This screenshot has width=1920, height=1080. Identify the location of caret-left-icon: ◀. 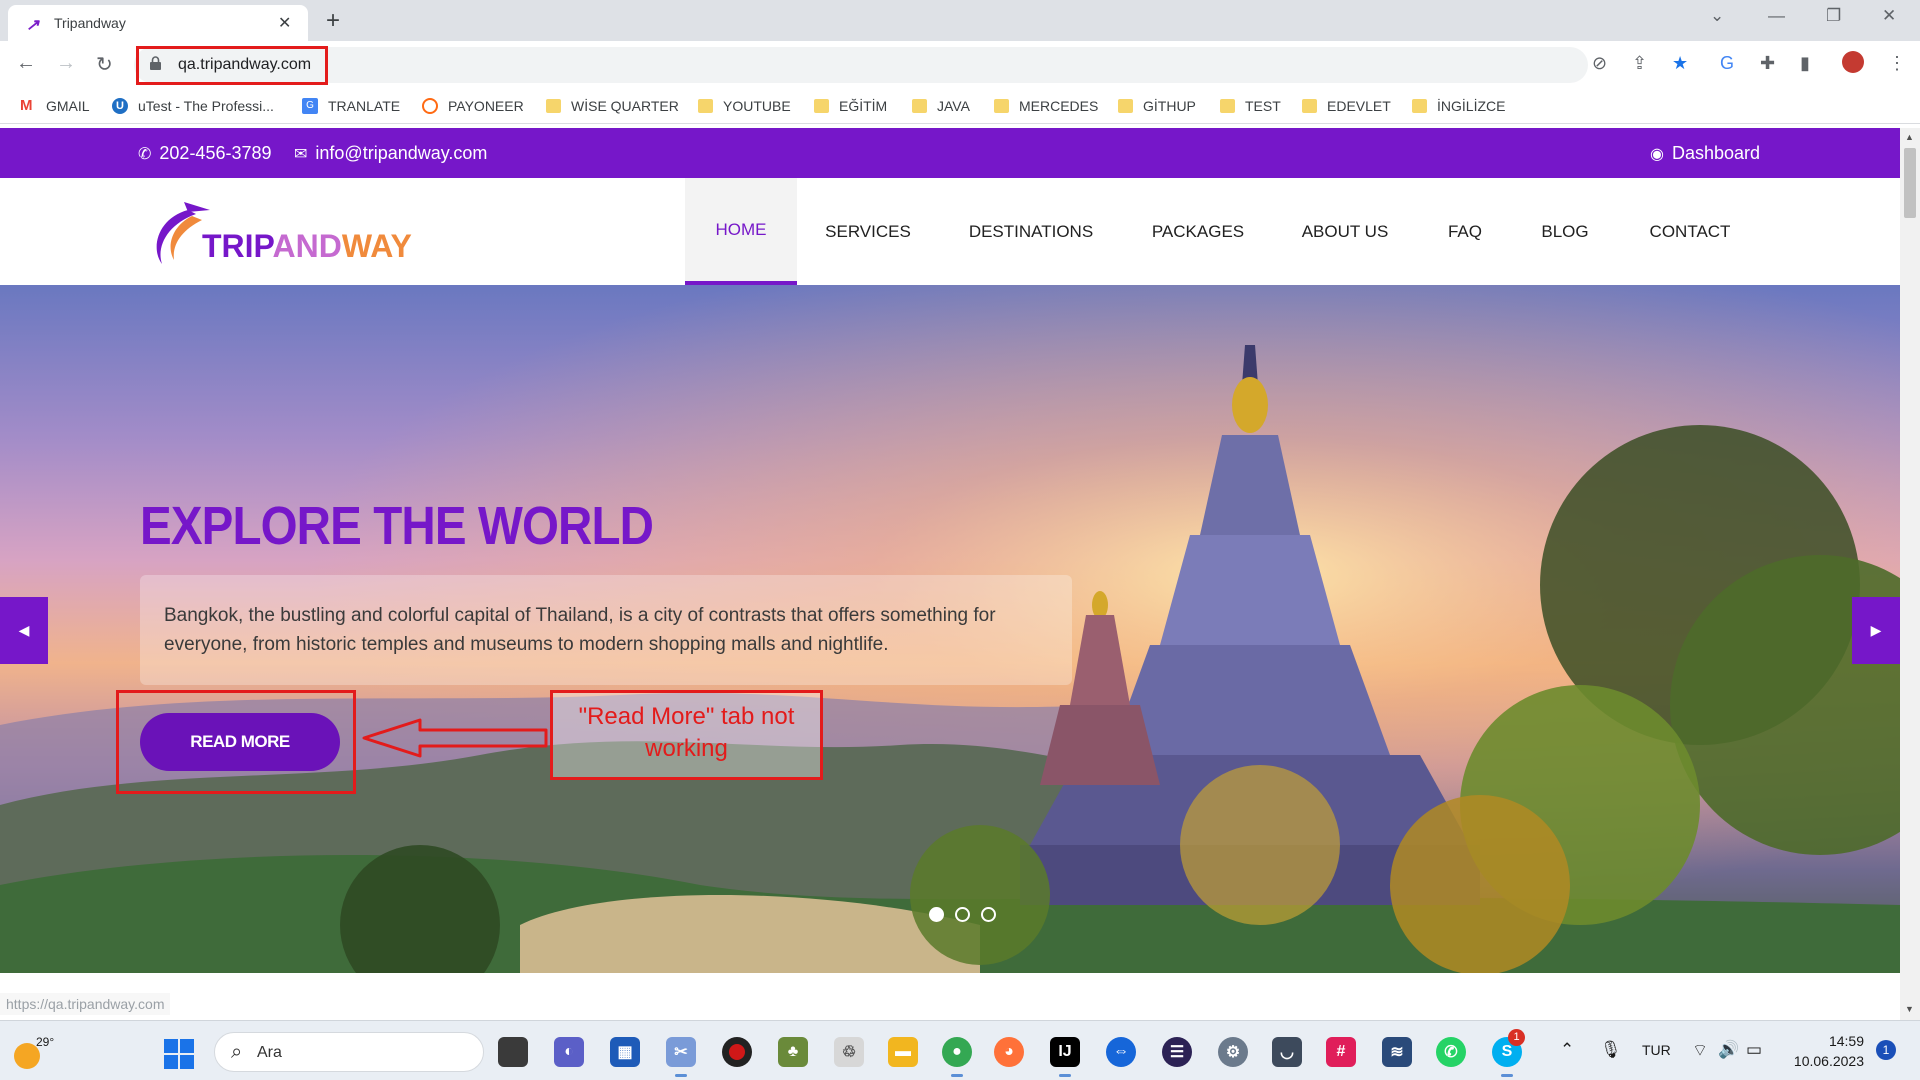
(24, 630).